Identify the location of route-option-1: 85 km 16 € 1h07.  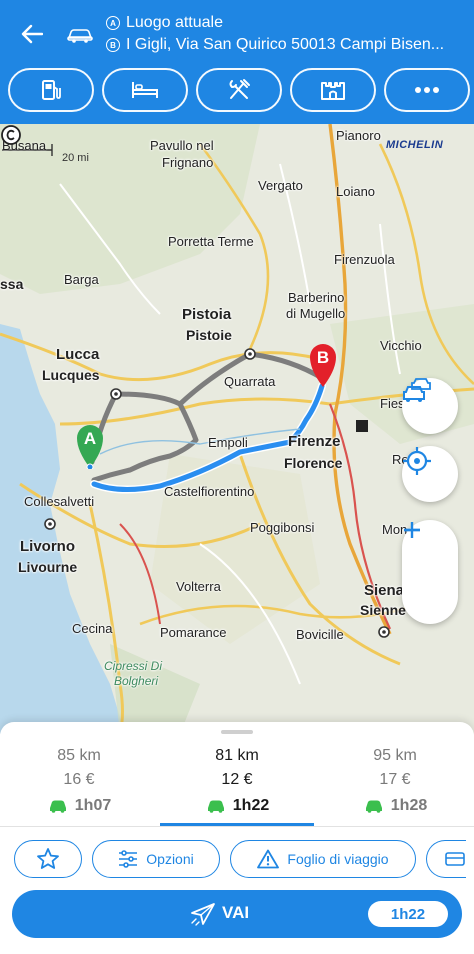
(79, 786).